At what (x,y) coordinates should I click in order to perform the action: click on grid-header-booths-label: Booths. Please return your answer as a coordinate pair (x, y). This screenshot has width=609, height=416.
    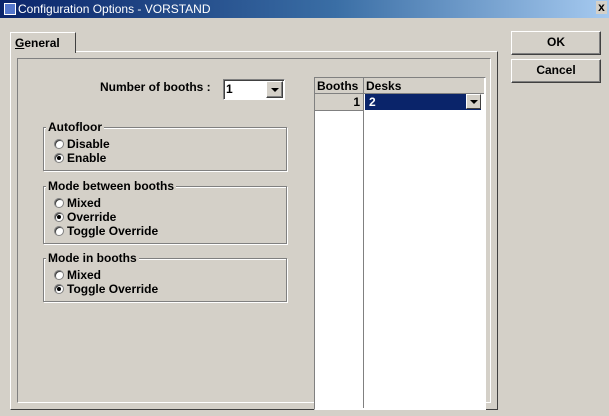
    Looking at the image, I should click on (338, 86).